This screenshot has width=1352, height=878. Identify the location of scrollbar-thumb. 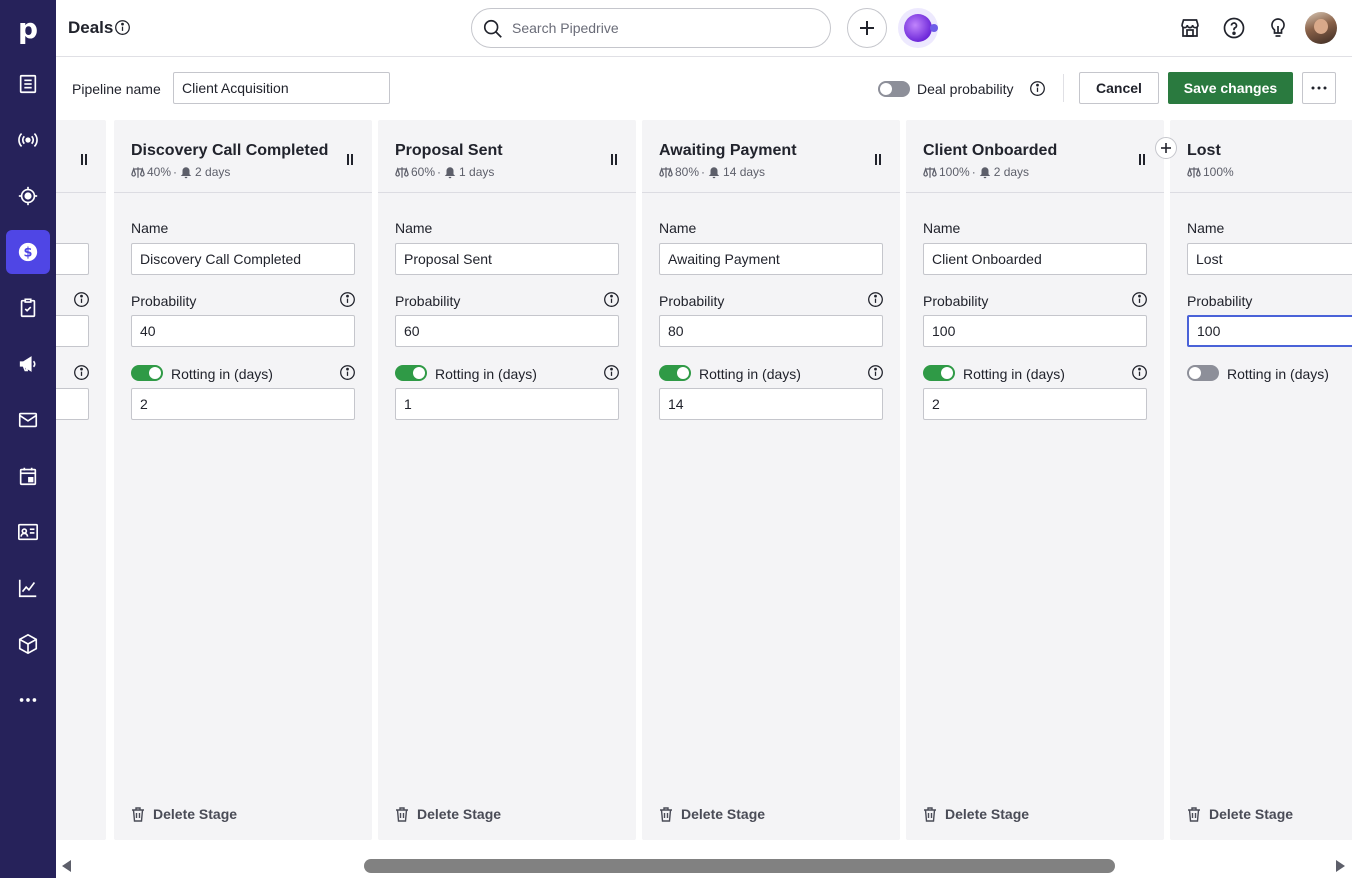
(739, 866).